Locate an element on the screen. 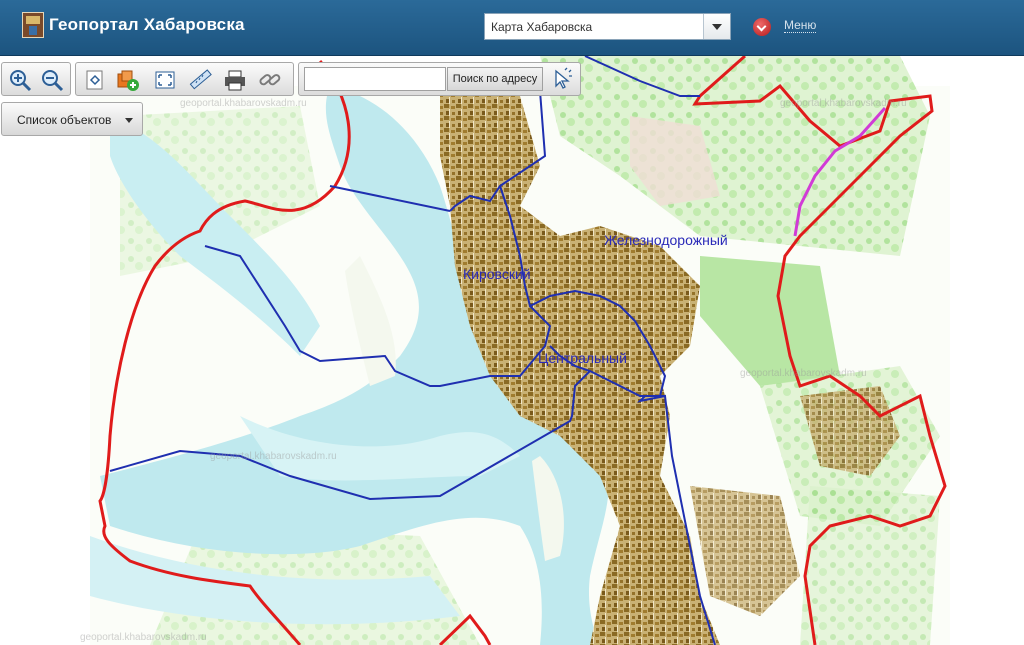 The height and width of the screenshot is (645, 1024). chevron-down-icon is located at coordinates (716, 26).